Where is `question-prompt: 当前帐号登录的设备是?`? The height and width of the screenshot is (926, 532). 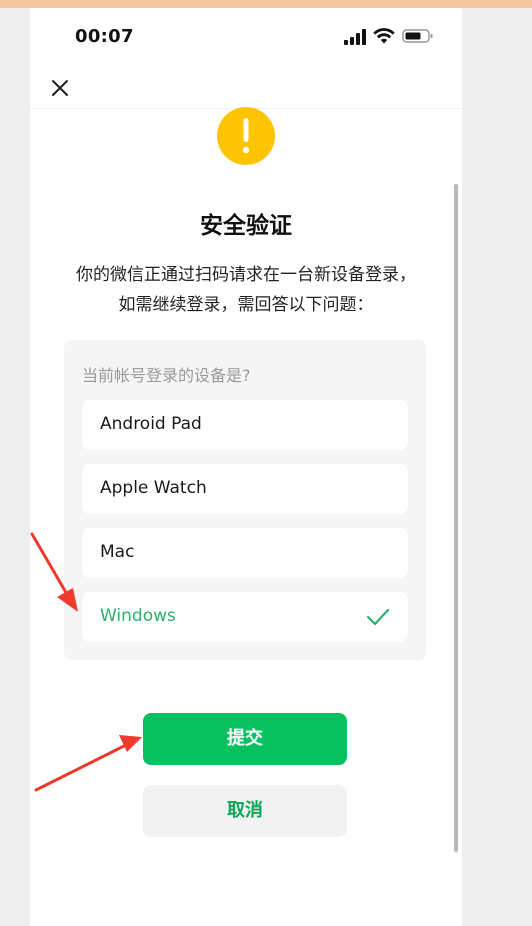 question-prompt: 当前帐号登录的设备是? is located at coordinates (166, 375).